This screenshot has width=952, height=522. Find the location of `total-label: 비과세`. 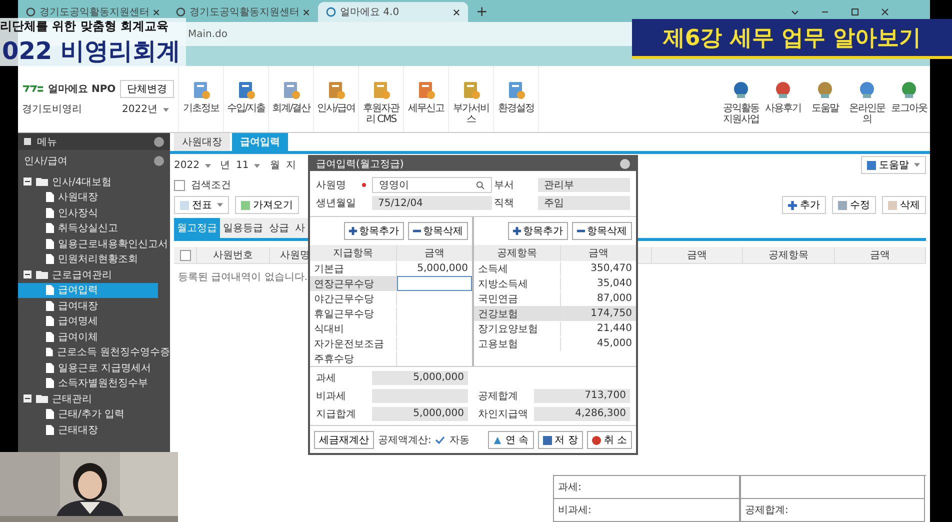

total-label: 비과세 is located at coordinates (331, 396).